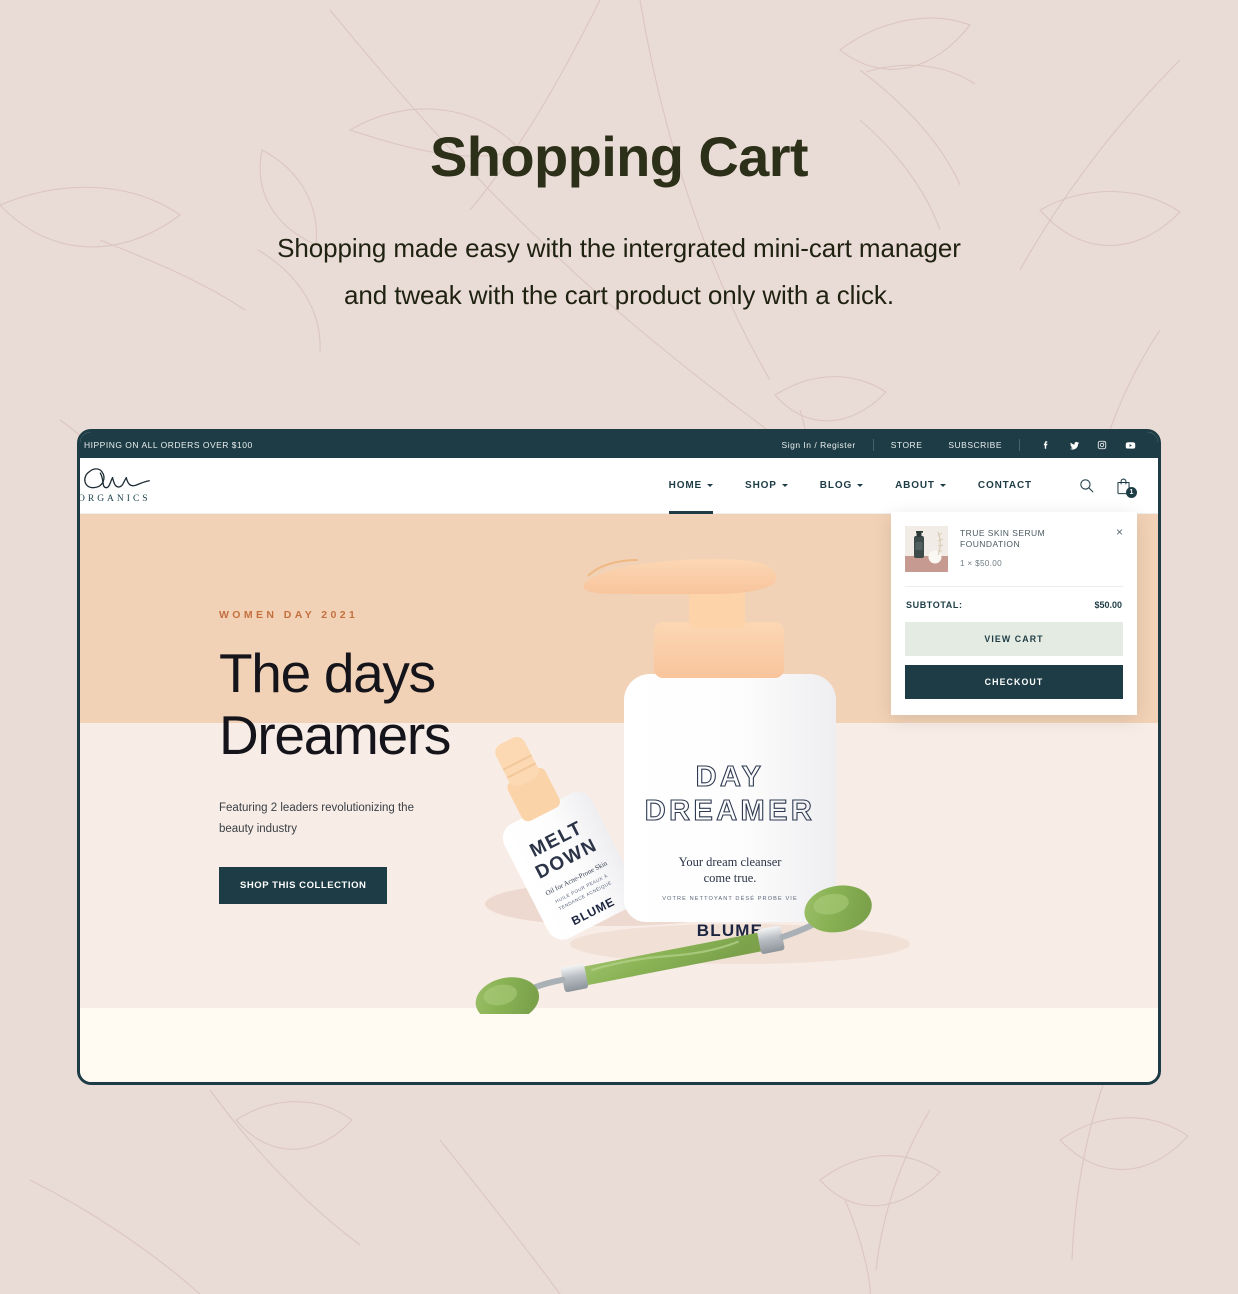 This screenshot has width=1238, height=1294. I want to click on logo-wordmark: ORGANICS, so click(114, 499).